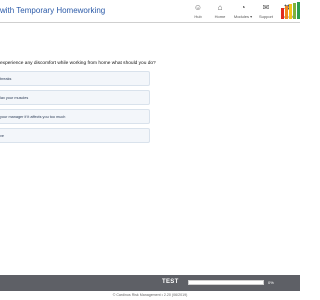  Describe the element at coordinates (265, 16) in the screenshot. I see `nav-support-label: Support` at that location.